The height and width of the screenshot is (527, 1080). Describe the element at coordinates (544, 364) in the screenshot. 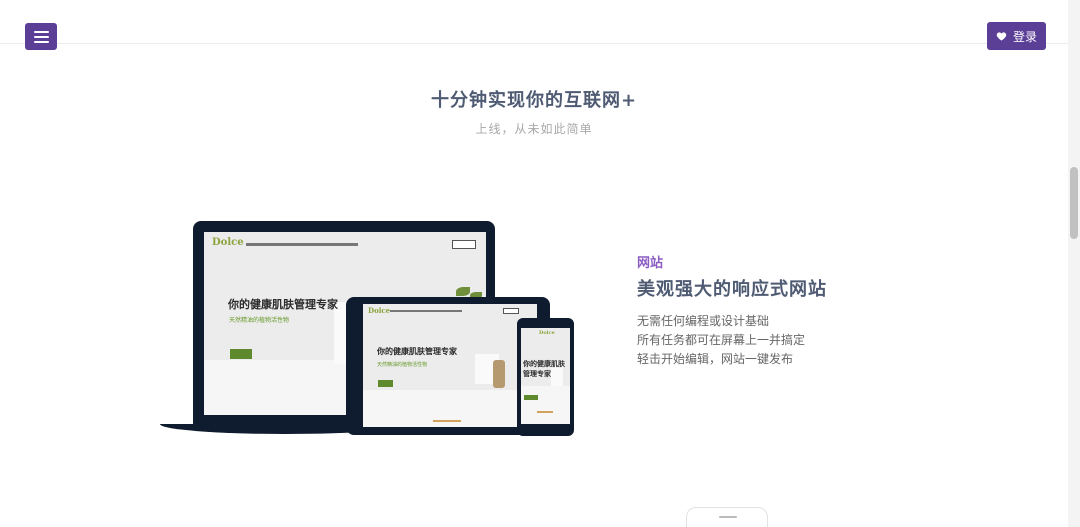

I see `mockup-phone-headline-1: 你的健康肌肤` at that location.